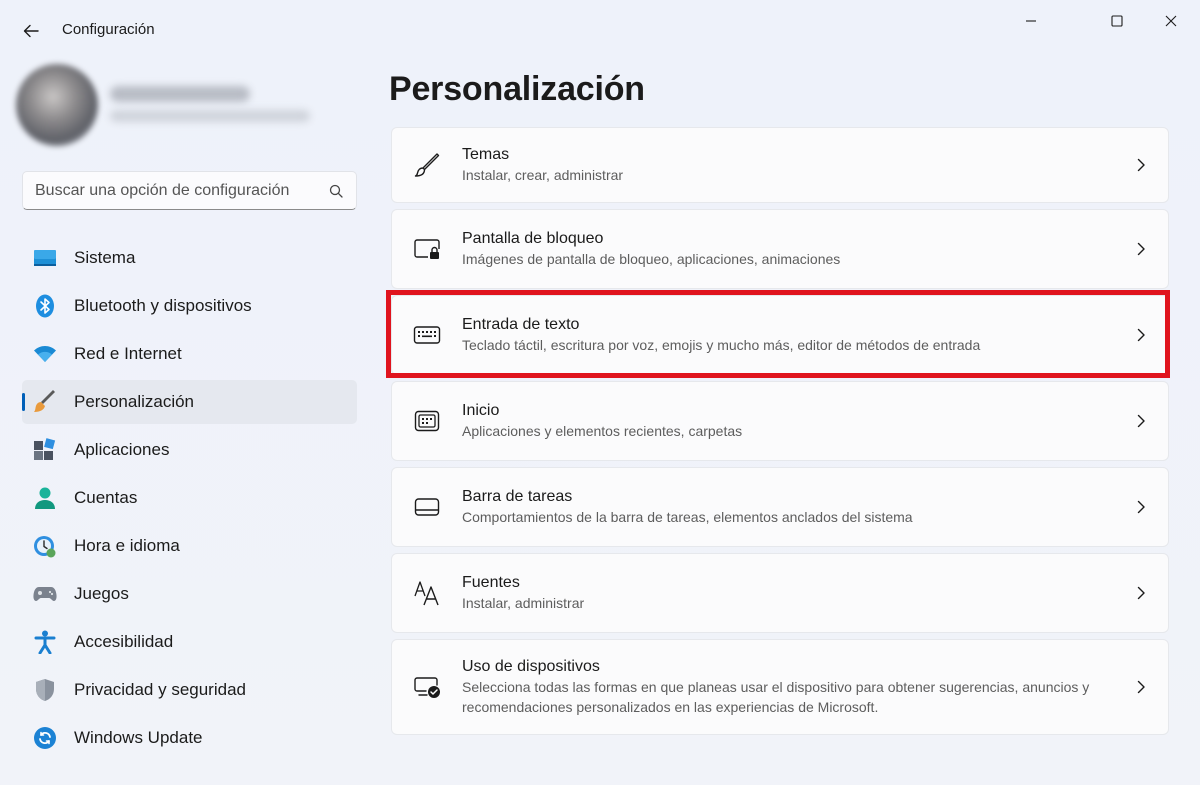 The height and width of the screenshot is (785, 1200). What do you see at coordinates (189, 546) in the screenshot?
I see `sidebar-item-hora: Hora e idioma` at bounding box center [189, 546].